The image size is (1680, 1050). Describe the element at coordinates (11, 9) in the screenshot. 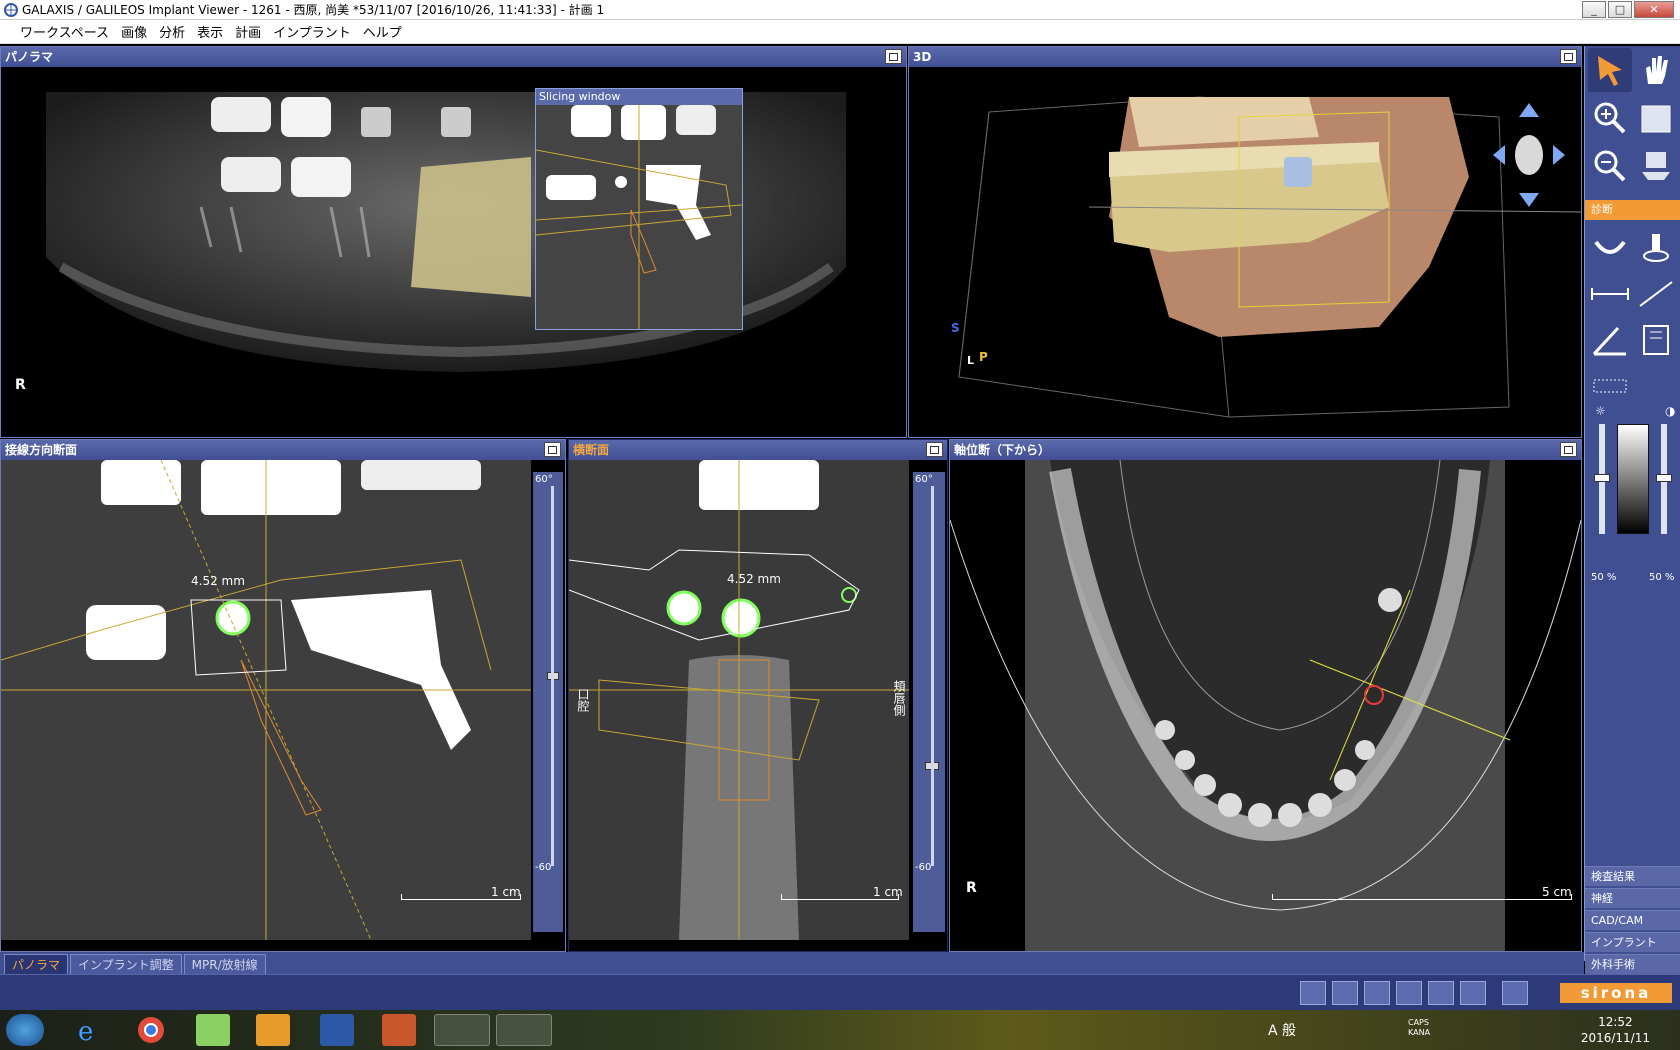

I see `app-logo-icon` at that location.